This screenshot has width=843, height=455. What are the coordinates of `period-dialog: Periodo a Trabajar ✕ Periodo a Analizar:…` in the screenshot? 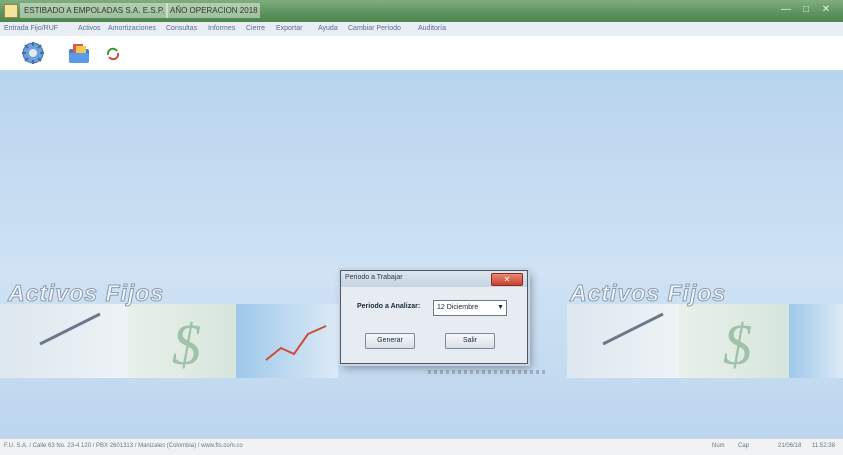 It's located at (434, 317).